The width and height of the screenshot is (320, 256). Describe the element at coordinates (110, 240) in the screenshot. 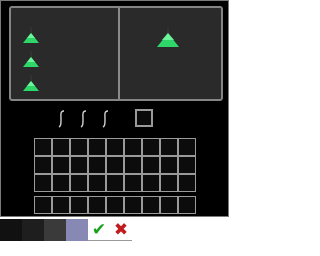

I see `button-underline` at that location.